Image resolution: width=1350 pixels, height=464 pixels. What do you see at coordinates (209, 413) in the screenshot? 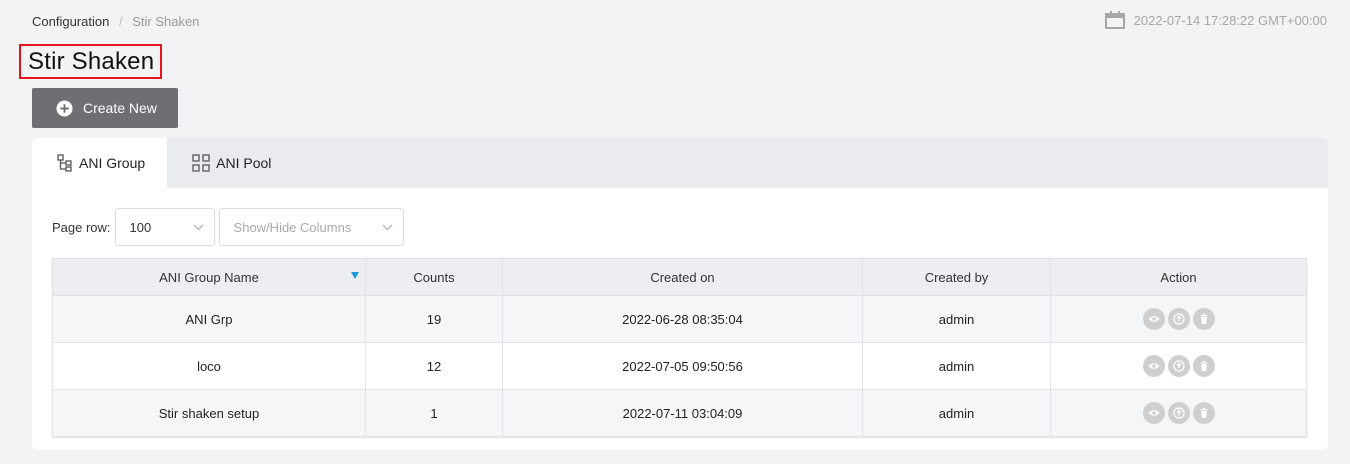
I see `cell-ani-group-name: Stir shaken setup` at bounding box center [209, 413].